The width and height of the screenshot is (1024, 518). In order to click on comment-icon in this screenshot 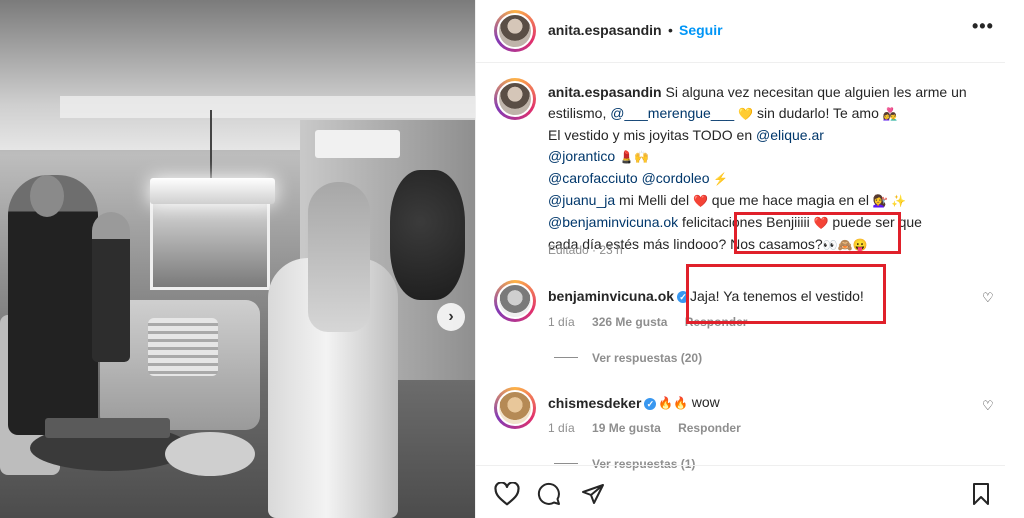, I will do `click(549, 494)`.